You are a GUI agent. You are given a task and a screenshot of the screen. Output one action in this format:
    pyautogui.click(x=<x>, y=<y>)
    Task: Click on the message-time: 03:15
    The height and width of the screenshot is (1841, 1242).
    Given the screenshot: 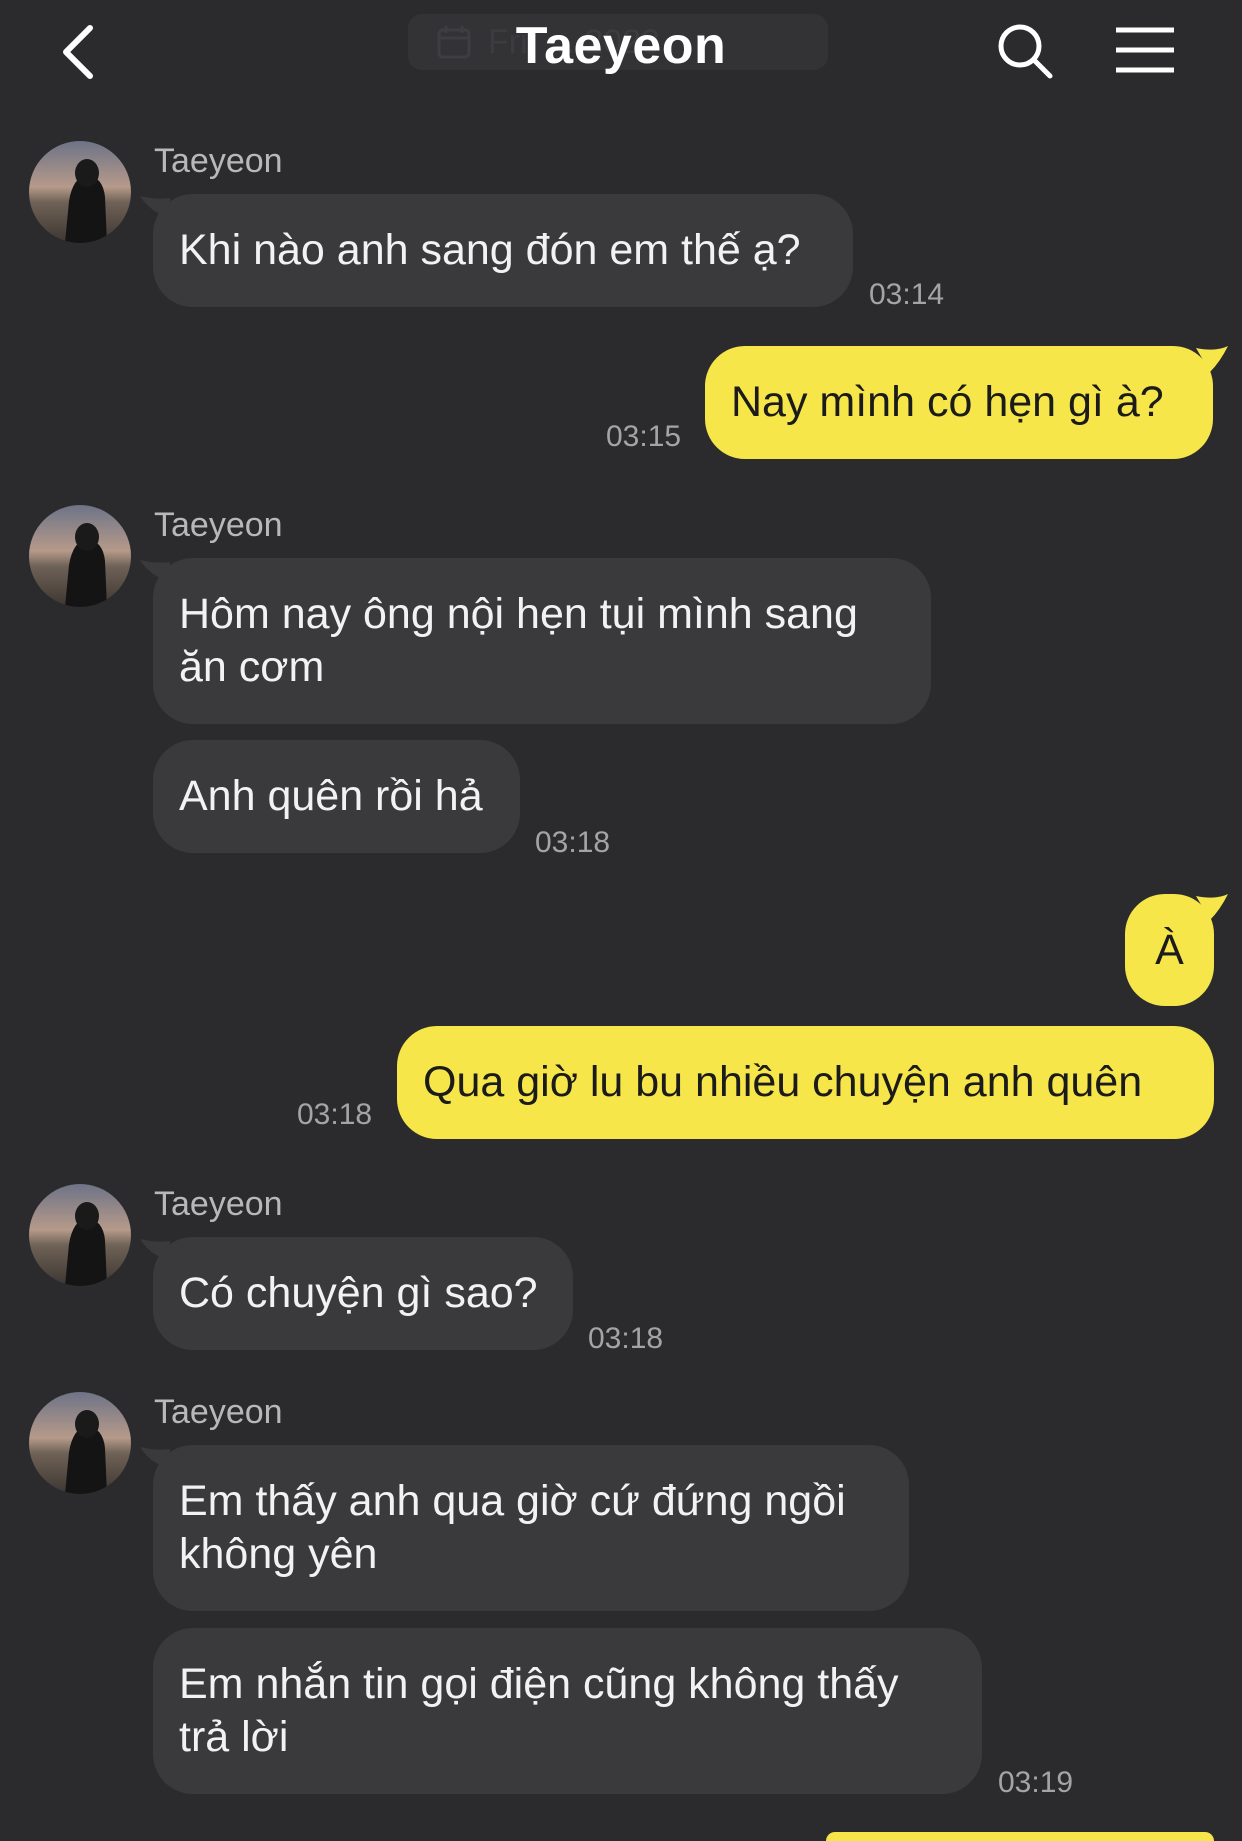 What is the action you would take?
    pyautogui.click(x=644, y=436)
    